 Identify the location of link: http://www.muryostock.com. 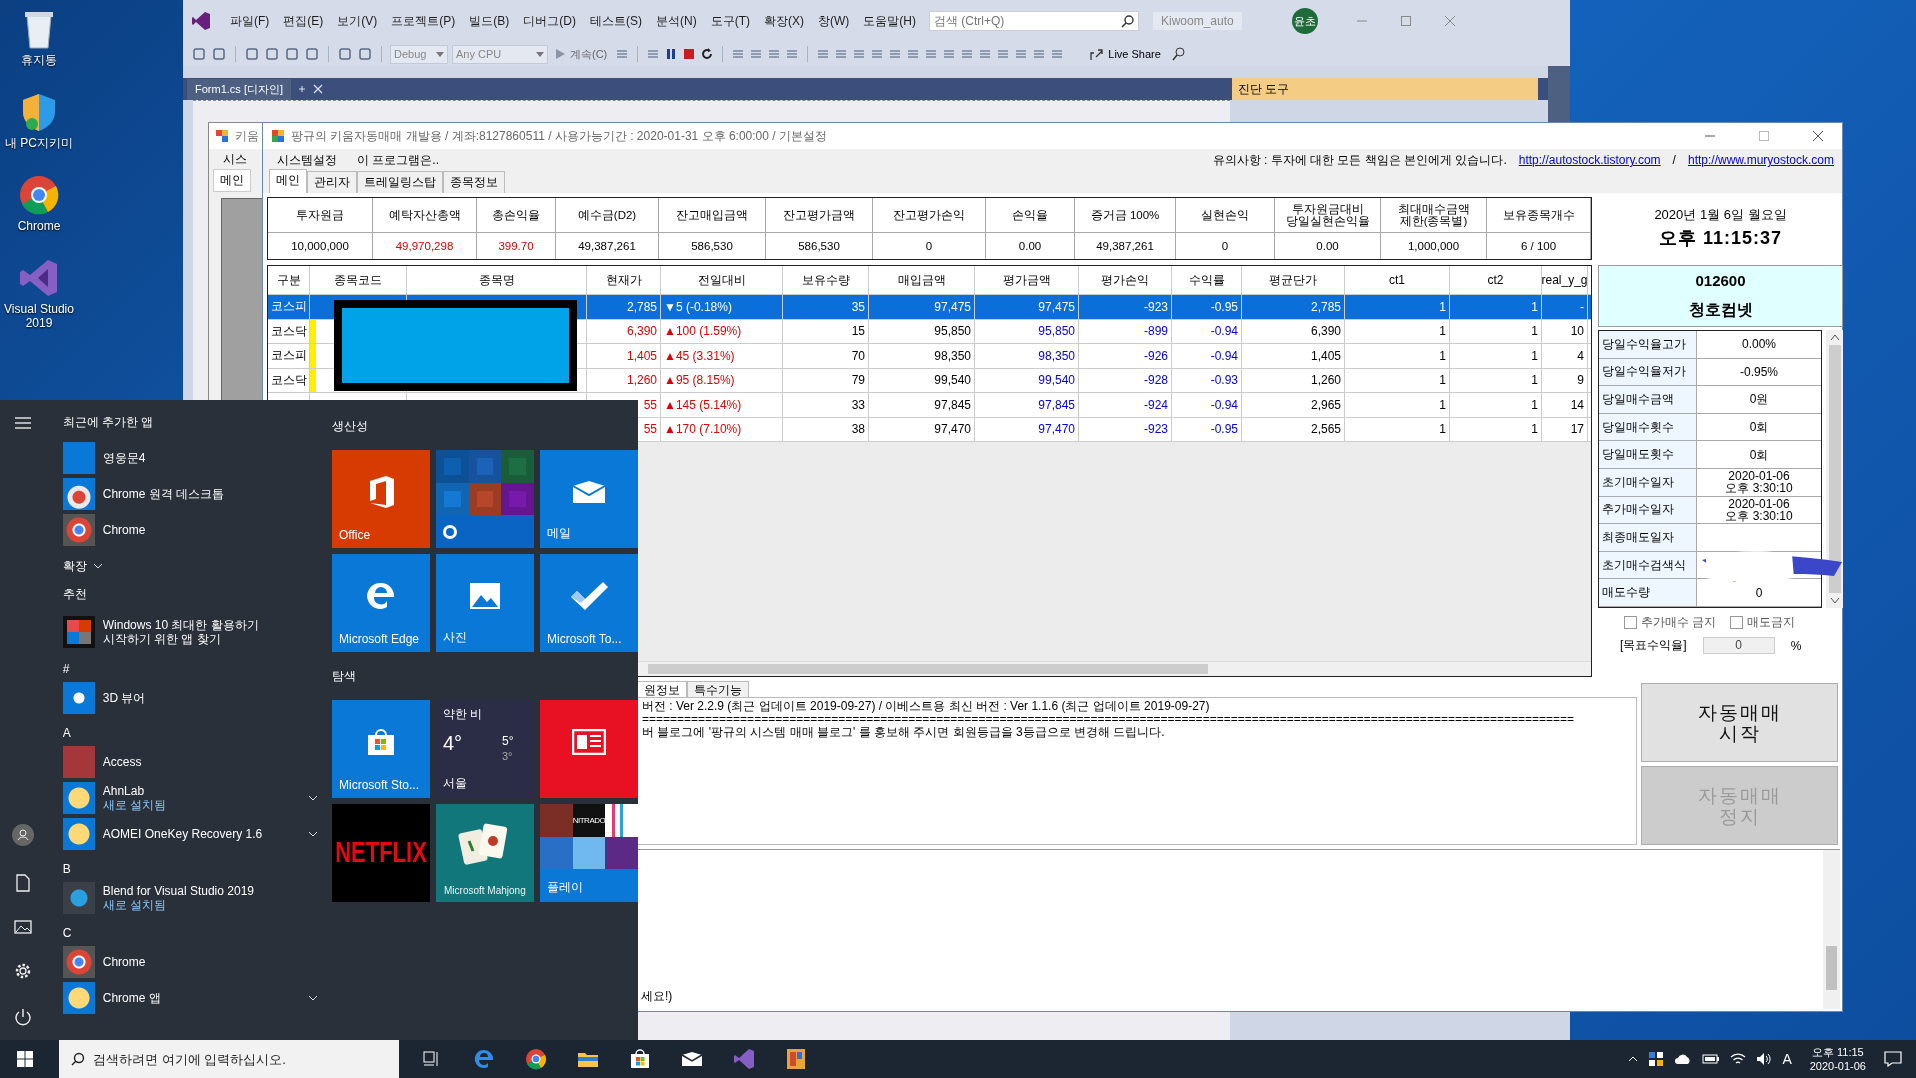
(1760, 160).